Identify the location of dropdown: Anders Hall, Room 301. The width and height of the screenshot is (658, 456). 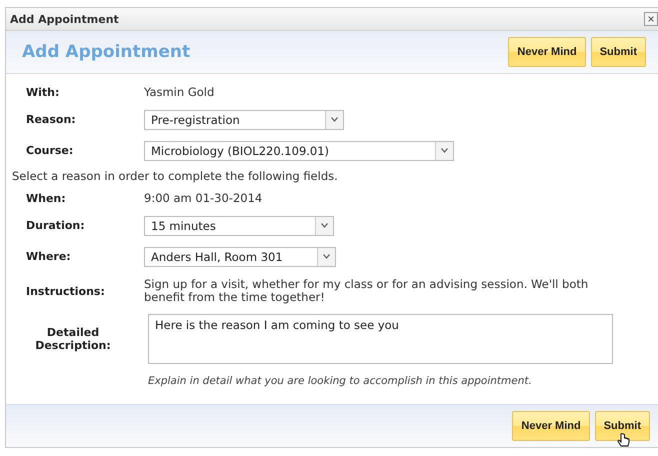
(240, 256).